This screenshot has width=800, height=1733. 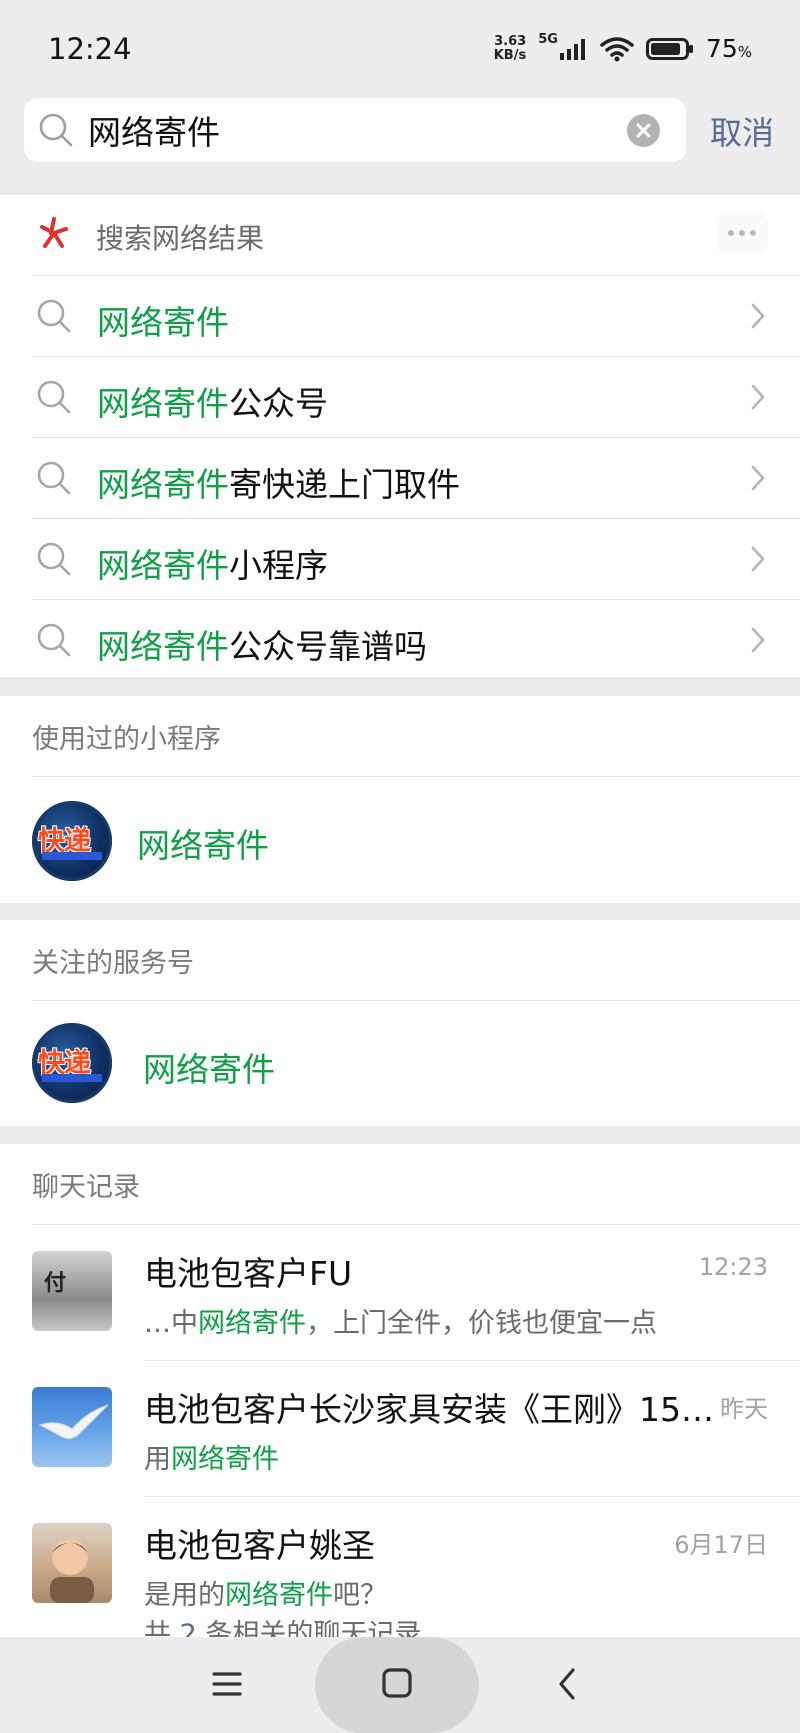 I want to click on section-header: 聊天记录, so click(x=86, y=1187).